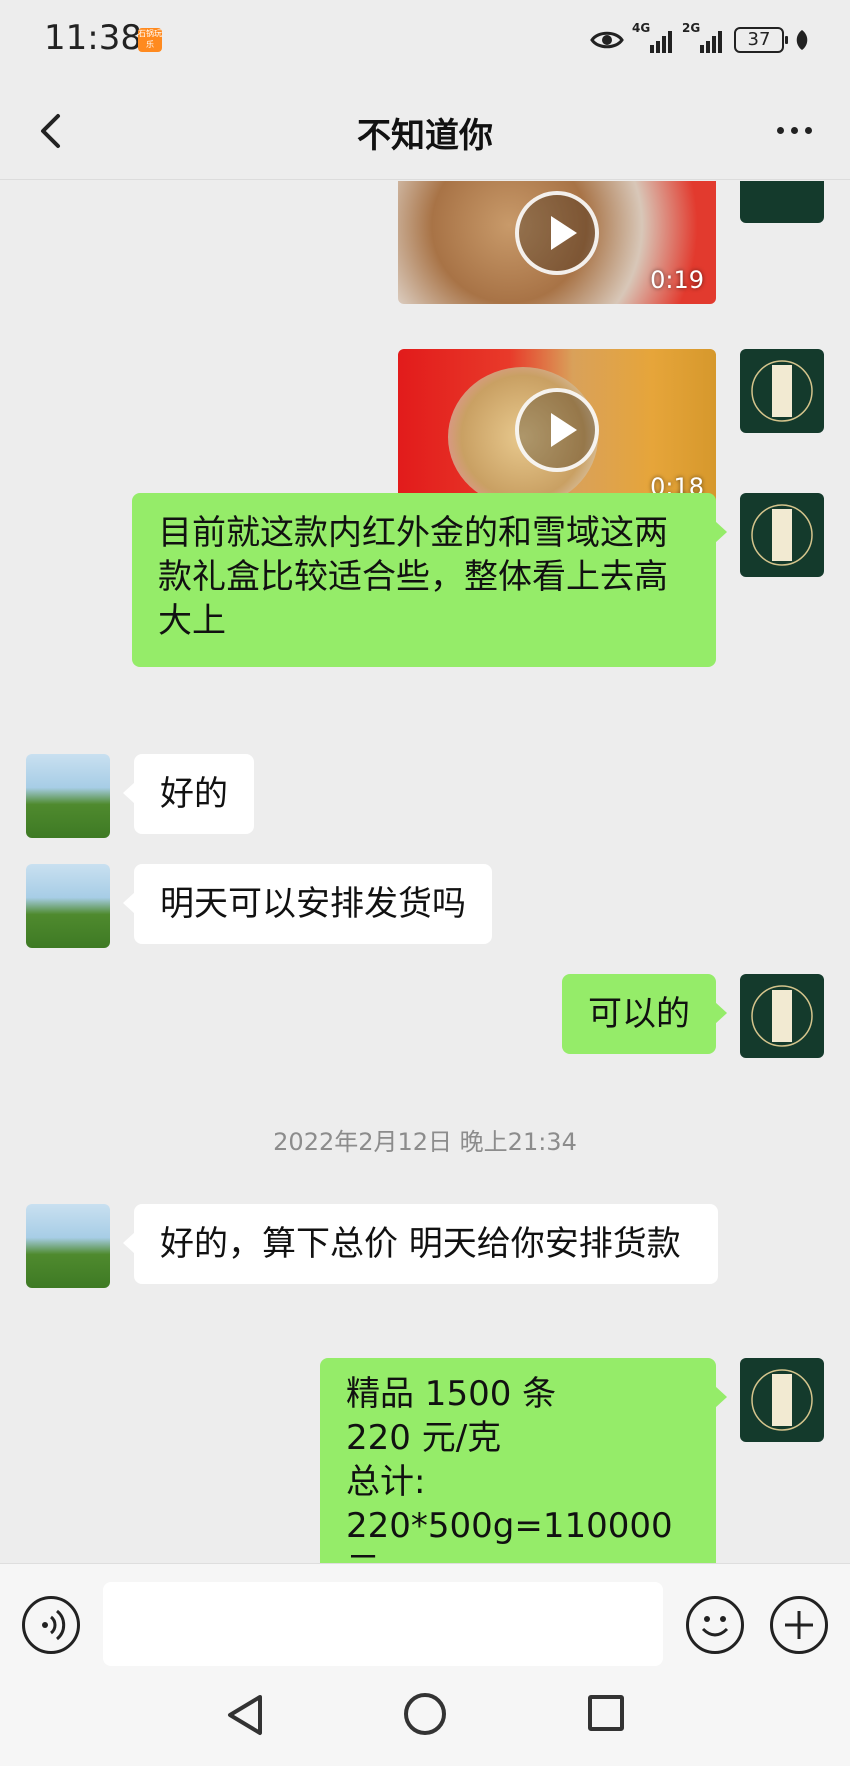 The width and height of the screenshot is (850, 1766). Describe the element at coordinates (509, 1534) in the screenshot. I see `message-line: 220*500g=110000 元` at that location.